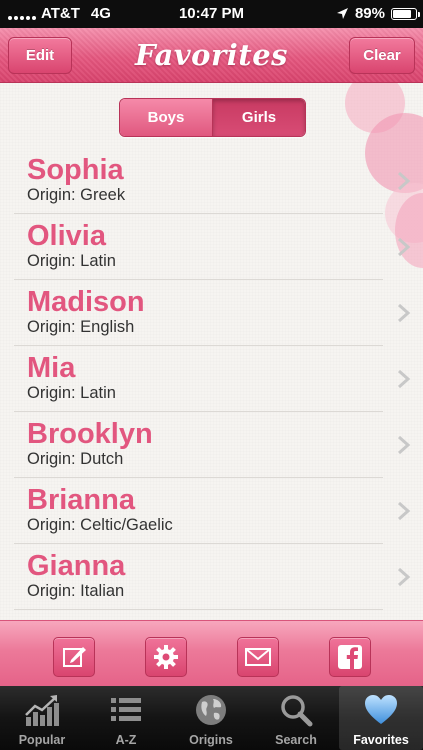  Describe the element at coordinates (211, 313) in the screenshot. I see `list-item: Madison Origin: English` at that location.